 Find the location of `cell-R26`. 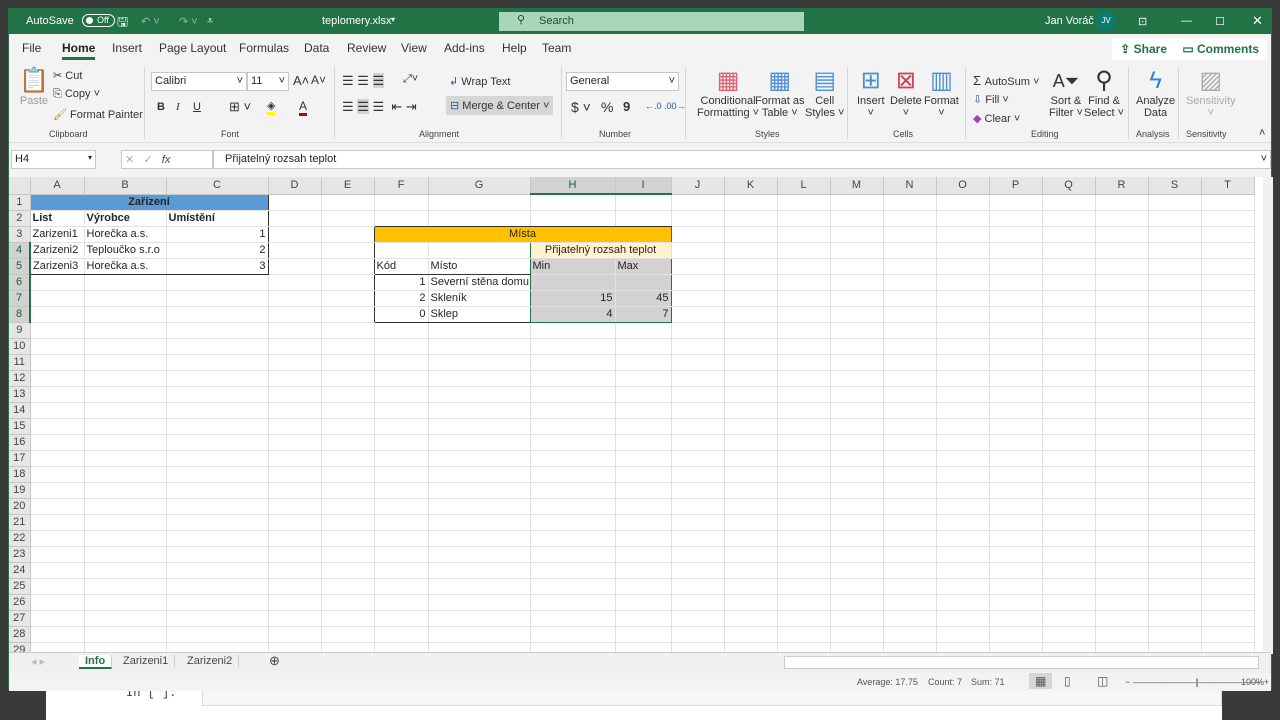

cell-R26 is located at coordinates (1122, 602).